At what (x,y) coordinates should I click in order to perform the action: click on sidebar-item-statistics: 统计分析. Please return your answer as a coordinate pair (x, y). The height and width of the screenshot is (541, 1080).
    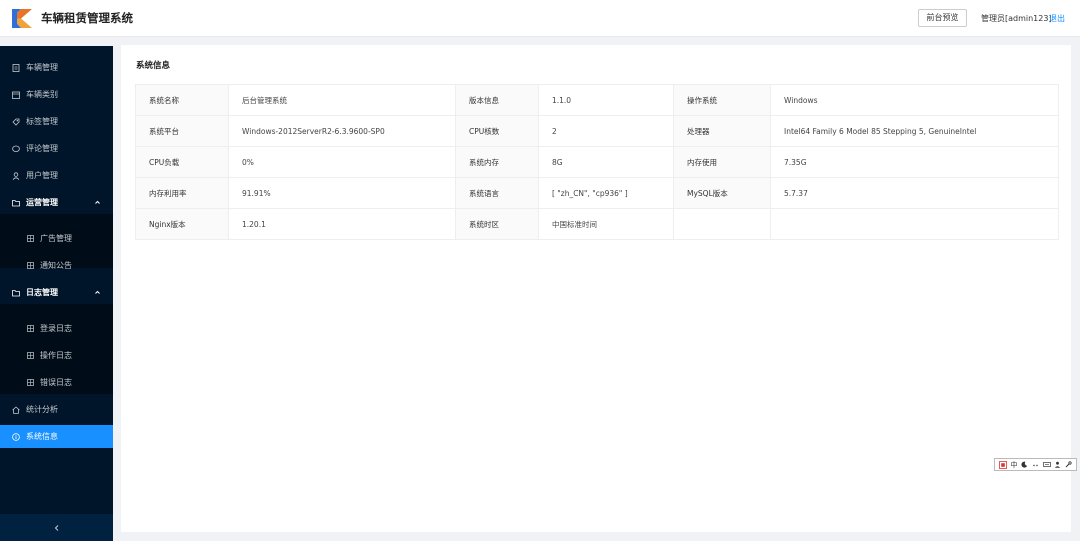
    Looking at the image, I should click on (56, 409).